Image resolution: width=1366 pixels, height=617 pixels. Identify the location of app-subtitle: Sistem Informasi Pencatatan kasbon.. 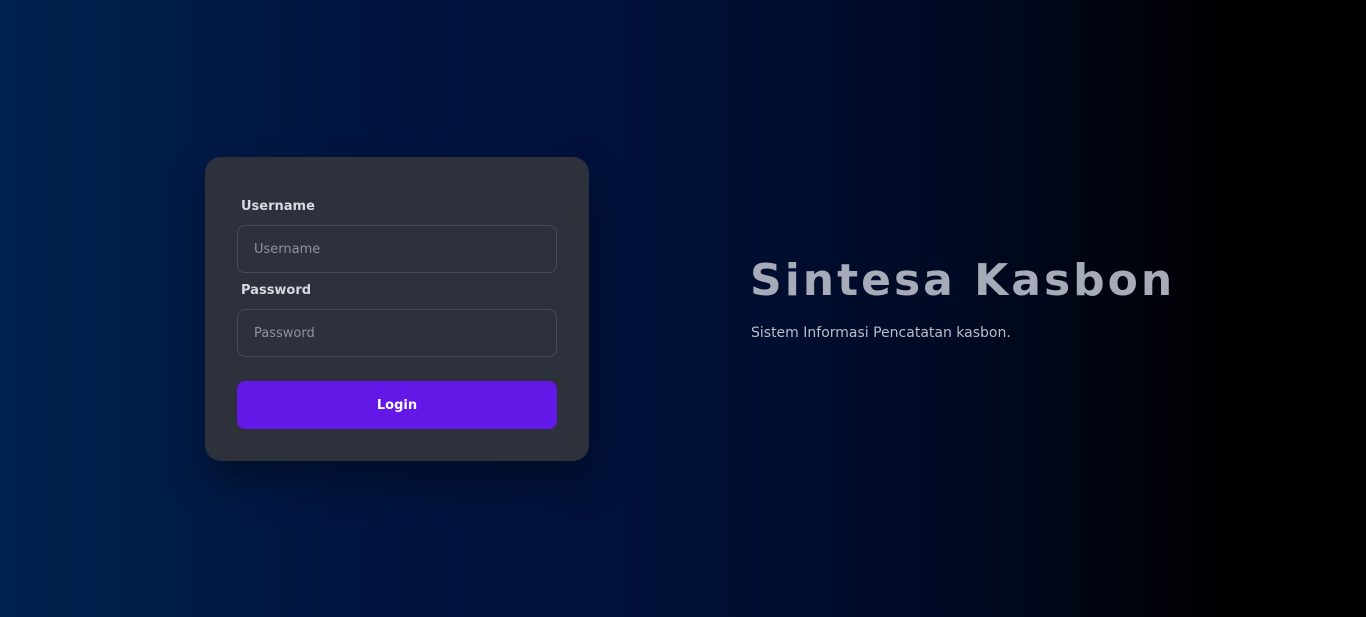
(881, 333).